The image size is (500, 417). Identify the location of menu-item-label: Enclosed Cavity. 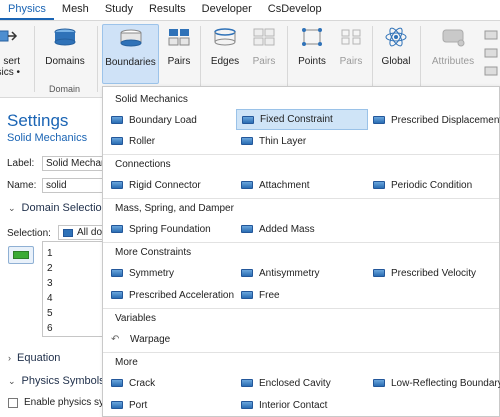
(295, 383).